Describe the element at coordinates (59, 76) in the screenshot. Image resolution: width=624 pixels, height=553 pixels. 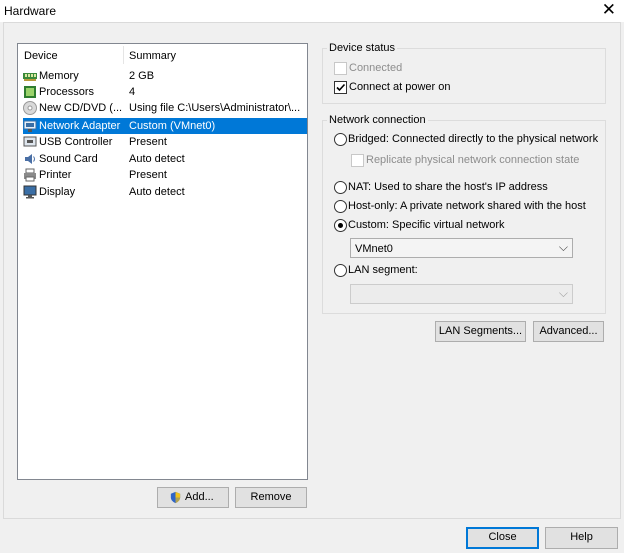
I see `device-name: Memory` at that location.